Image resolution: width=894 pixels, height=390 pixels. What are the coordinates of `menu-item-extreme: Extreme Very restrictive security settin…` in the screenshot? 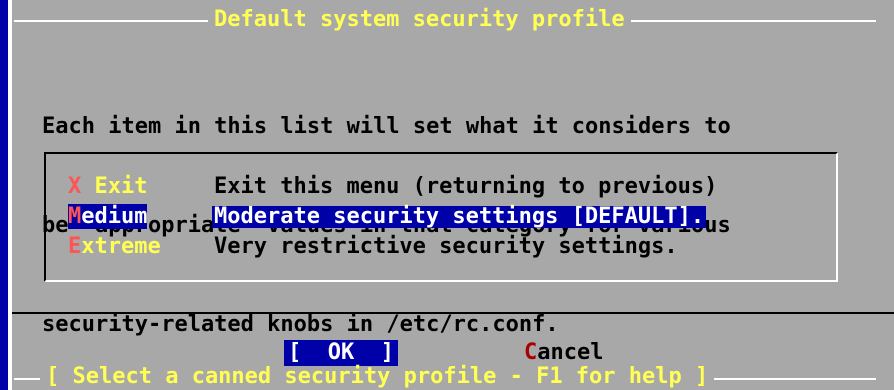 It's located at (374, 247).